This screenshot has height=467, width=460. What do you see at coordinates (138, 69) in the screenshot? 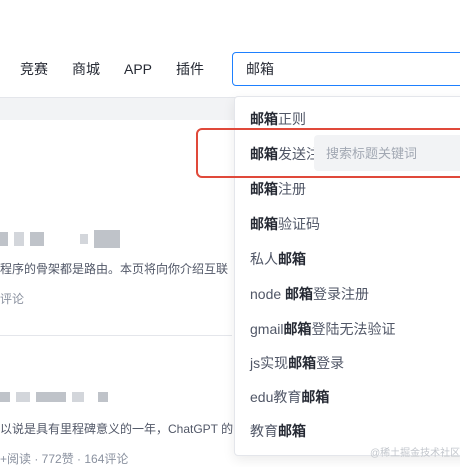
I see `nav-item-app: APP` at bounding box center [138, 69].